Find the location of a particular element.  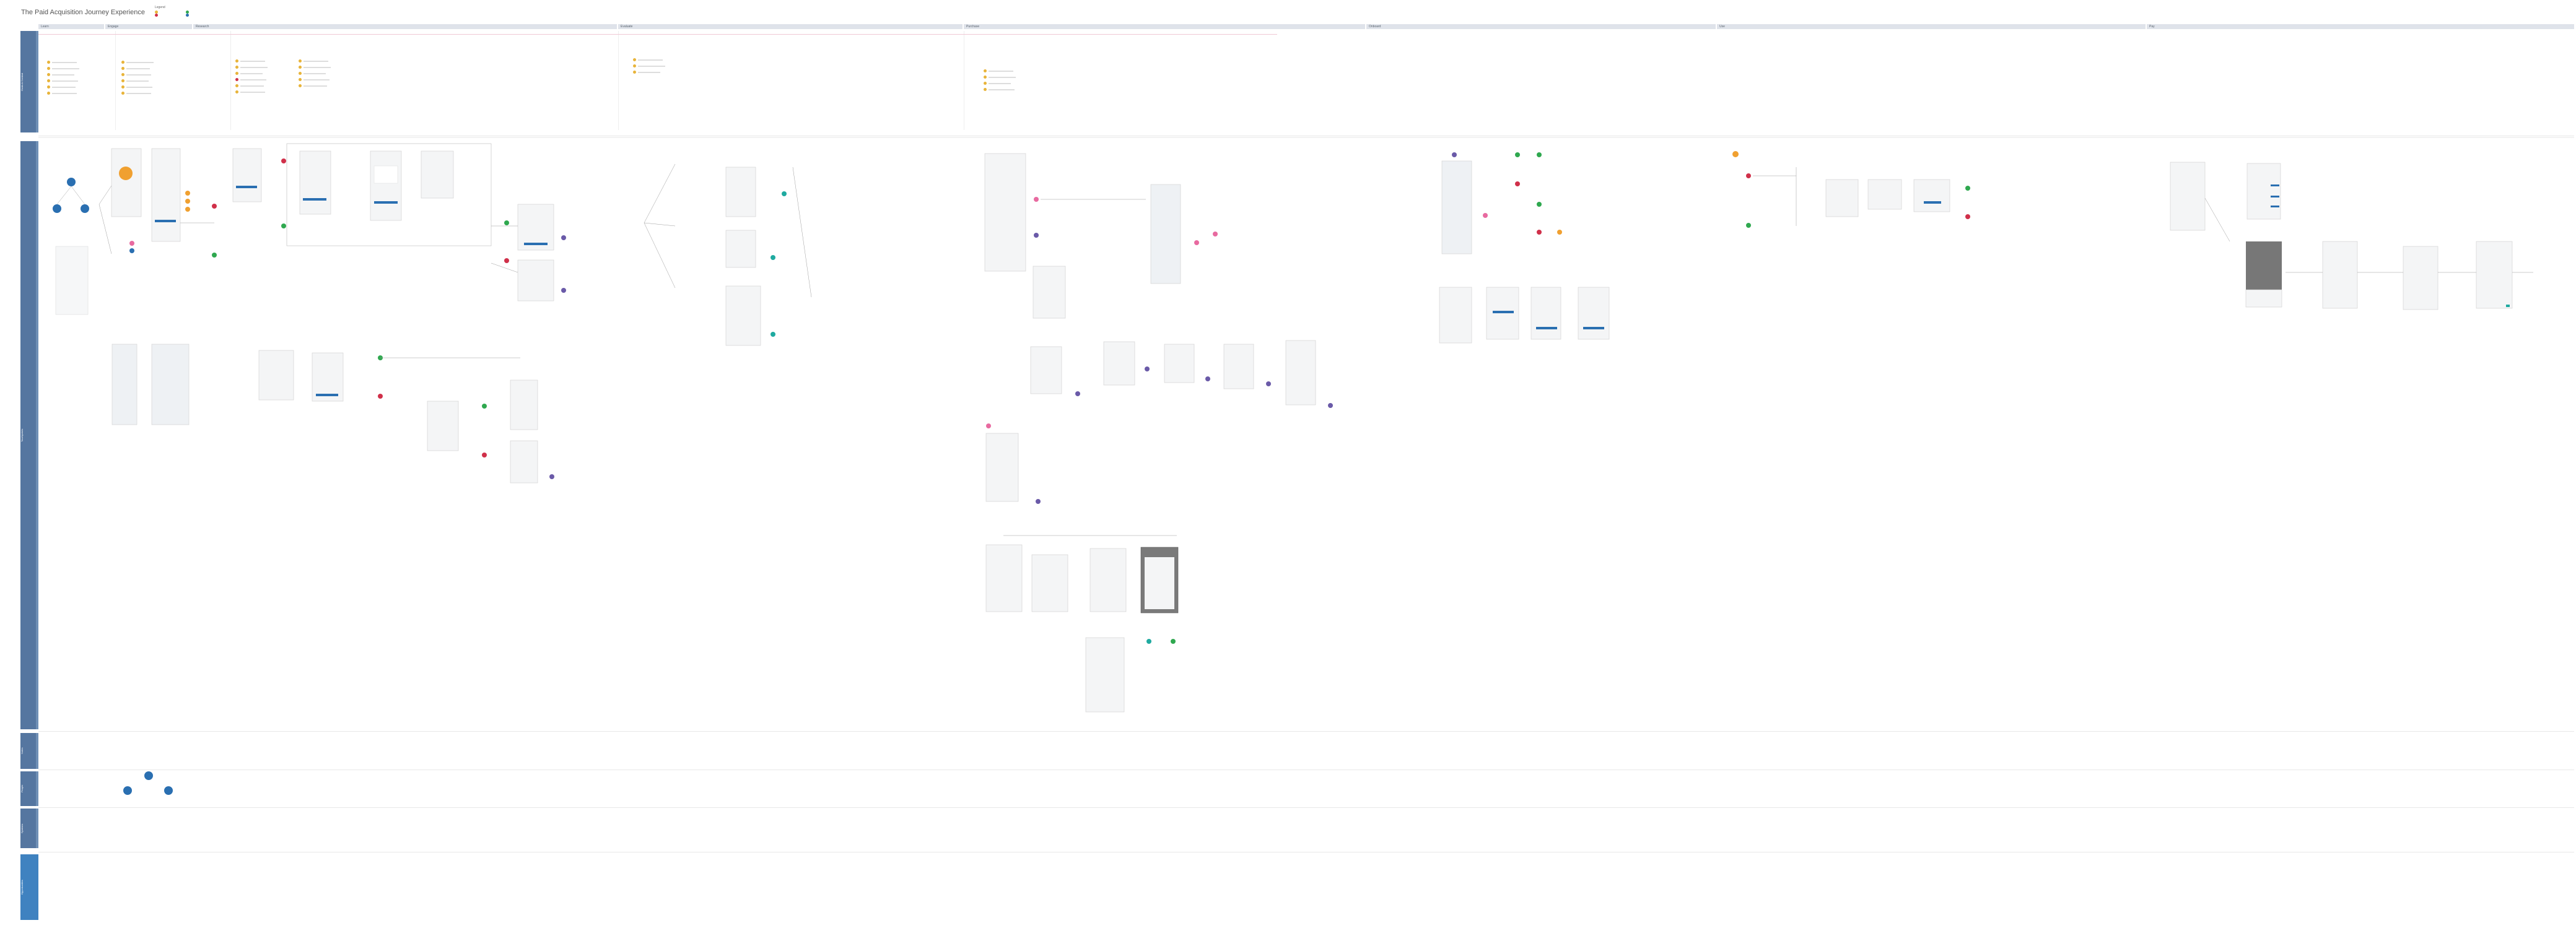

image-placeholder is located at coordinates (2264, 266).